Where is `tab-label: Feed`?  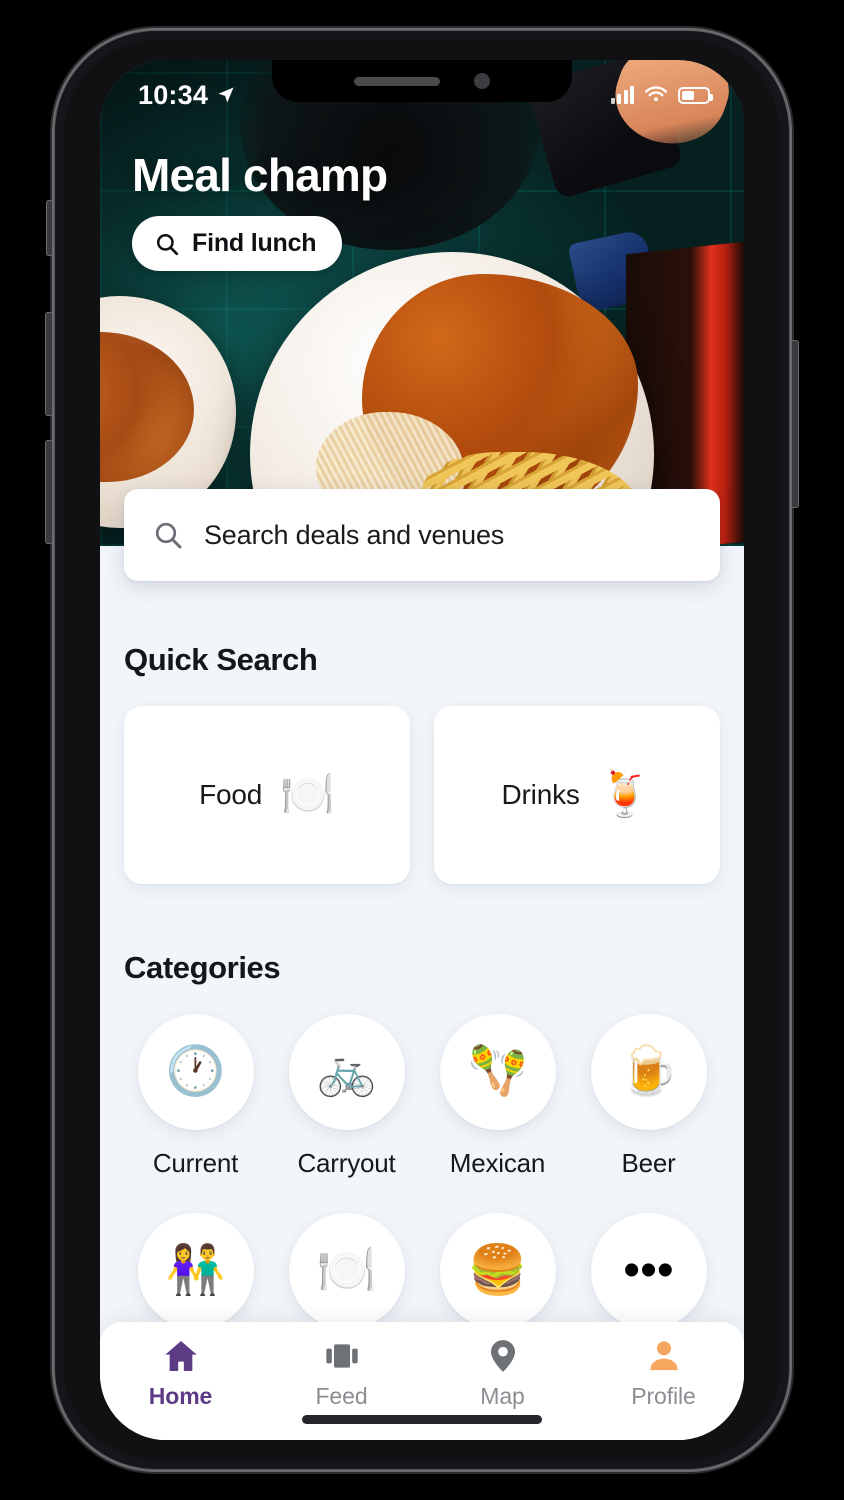 tab-label: Feed is located at coordinates (341, 1396).